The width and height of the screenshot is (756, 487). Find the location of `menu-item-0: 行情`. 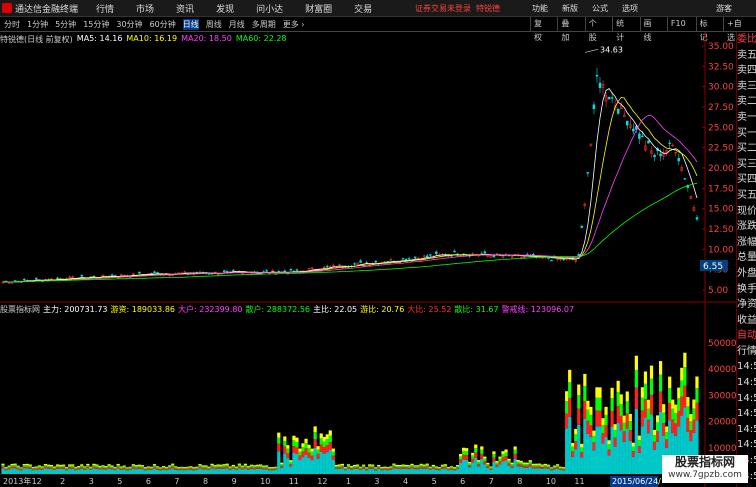

menu-item-0: 行情 is located at coordinates (105, 8).